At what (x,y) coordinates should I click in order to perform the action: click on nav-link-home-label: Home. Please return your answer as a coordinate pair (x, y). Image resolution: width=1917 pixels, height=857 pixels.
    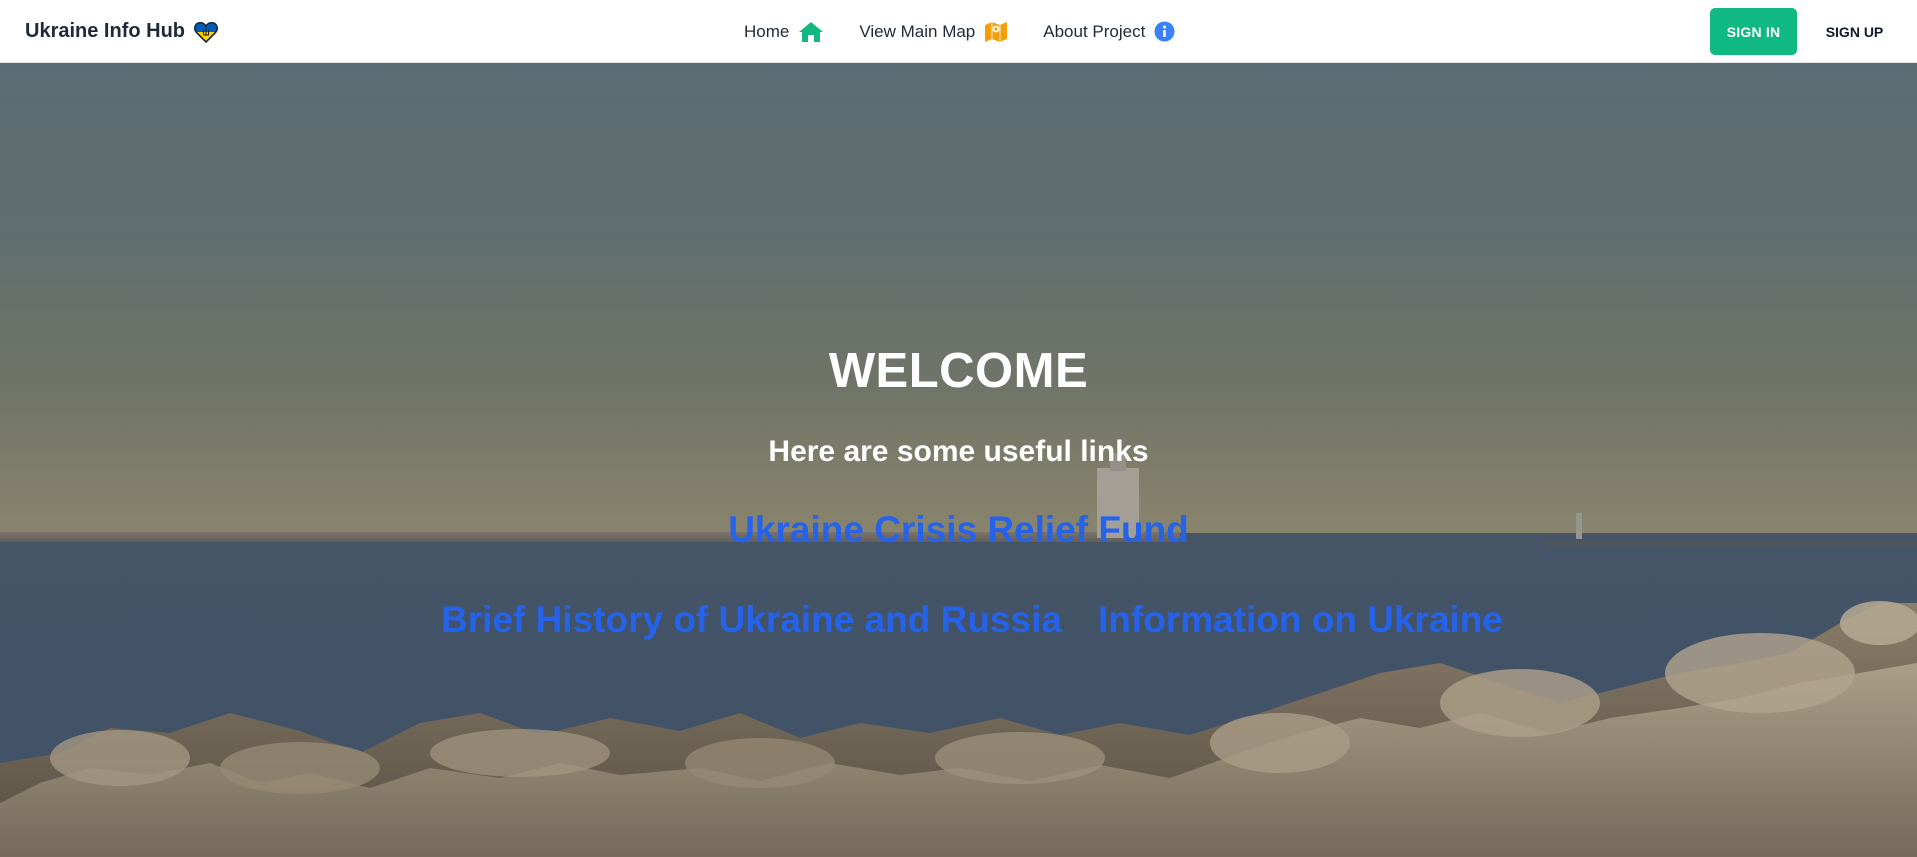
    Looking at the image, I should click on (767, 31).